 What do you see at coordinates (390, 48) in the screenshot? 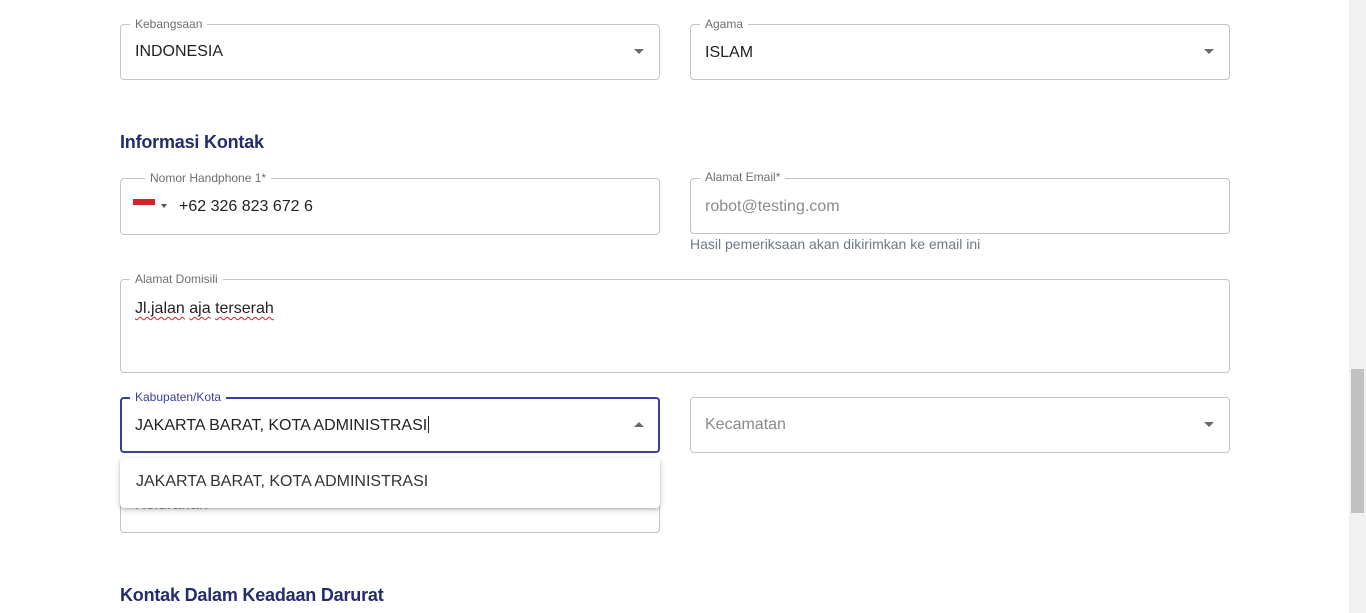
I see `nationality-select: Kebangsaan INDONESIA` at bounding box center [390, 48].